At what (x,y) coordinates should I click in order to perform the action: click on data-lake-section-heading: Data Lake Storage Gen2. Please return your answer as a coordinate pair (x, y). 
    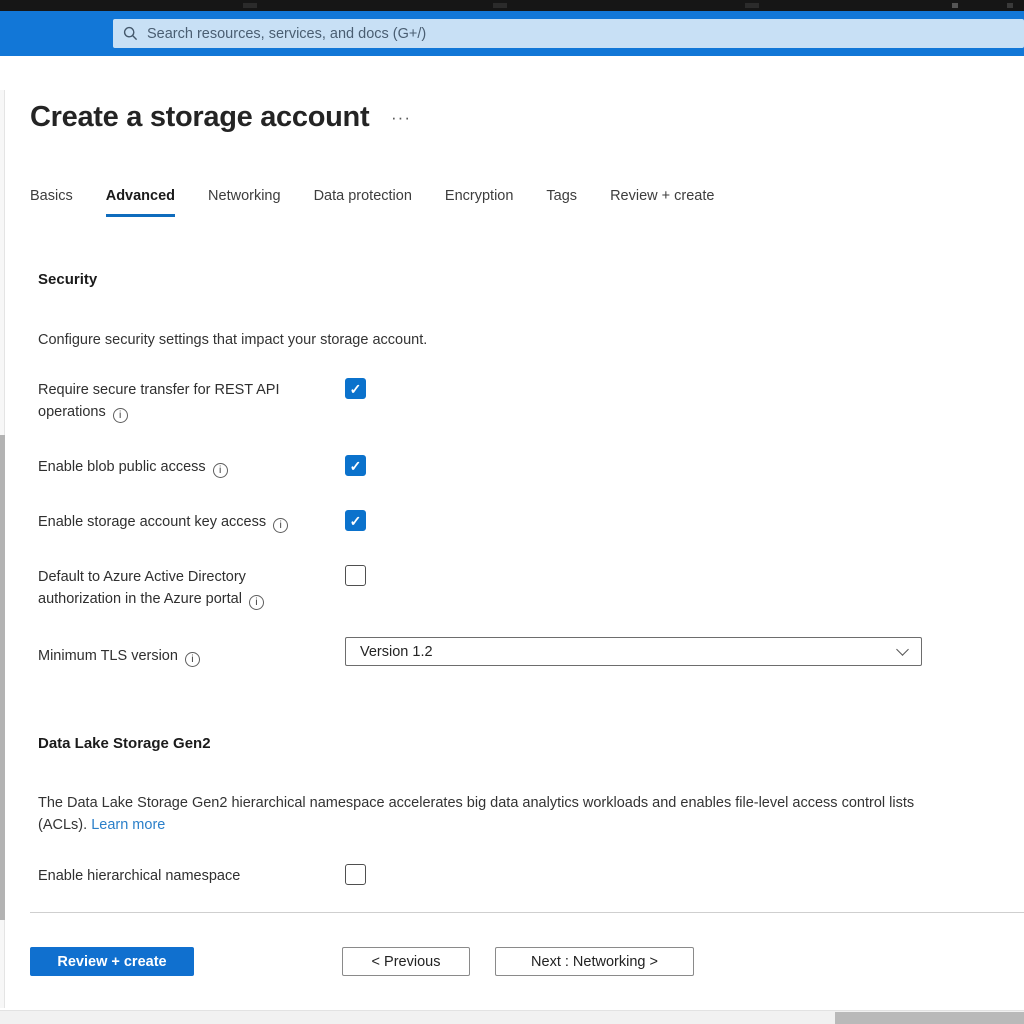
    Looking at the image, I should click on (124, 743).